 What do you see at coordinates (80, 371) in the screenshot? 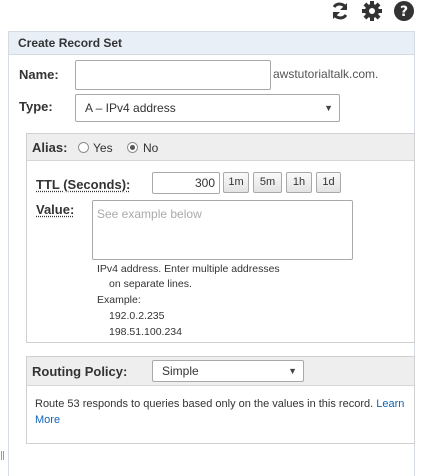
I see `routing-policy-label: Routing Policy:` at bounding box center [80, 371].